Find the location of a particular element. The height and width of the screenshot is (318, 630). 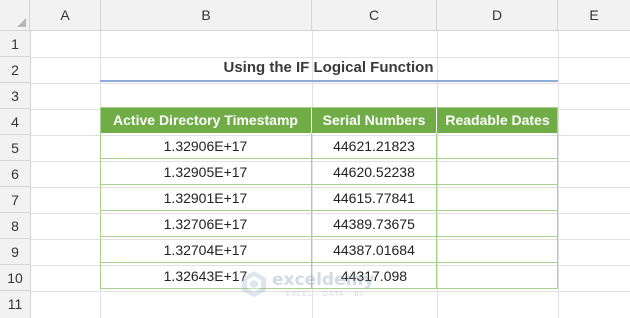

title-underline is located at coordinates (329, 81).